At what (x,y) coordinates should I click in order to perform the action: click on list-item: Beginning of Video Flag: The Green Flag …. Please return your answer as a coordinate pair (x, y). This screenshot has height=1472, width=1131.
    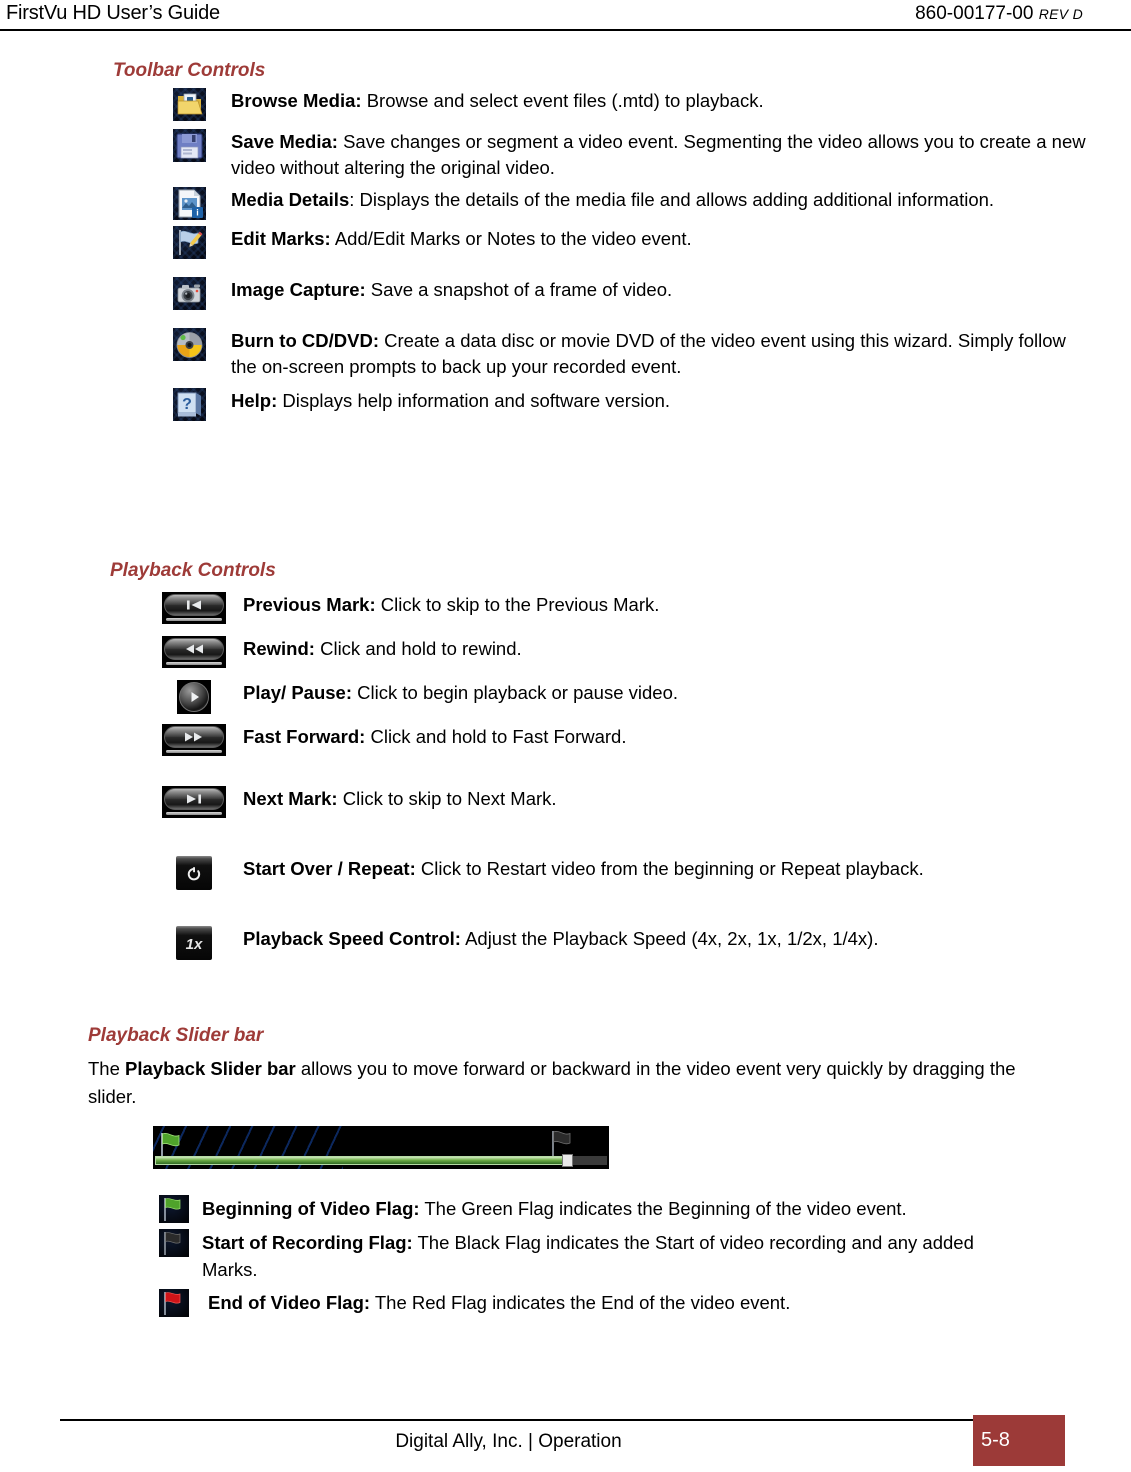
    Looking at the image, I should click on (565, 1209).